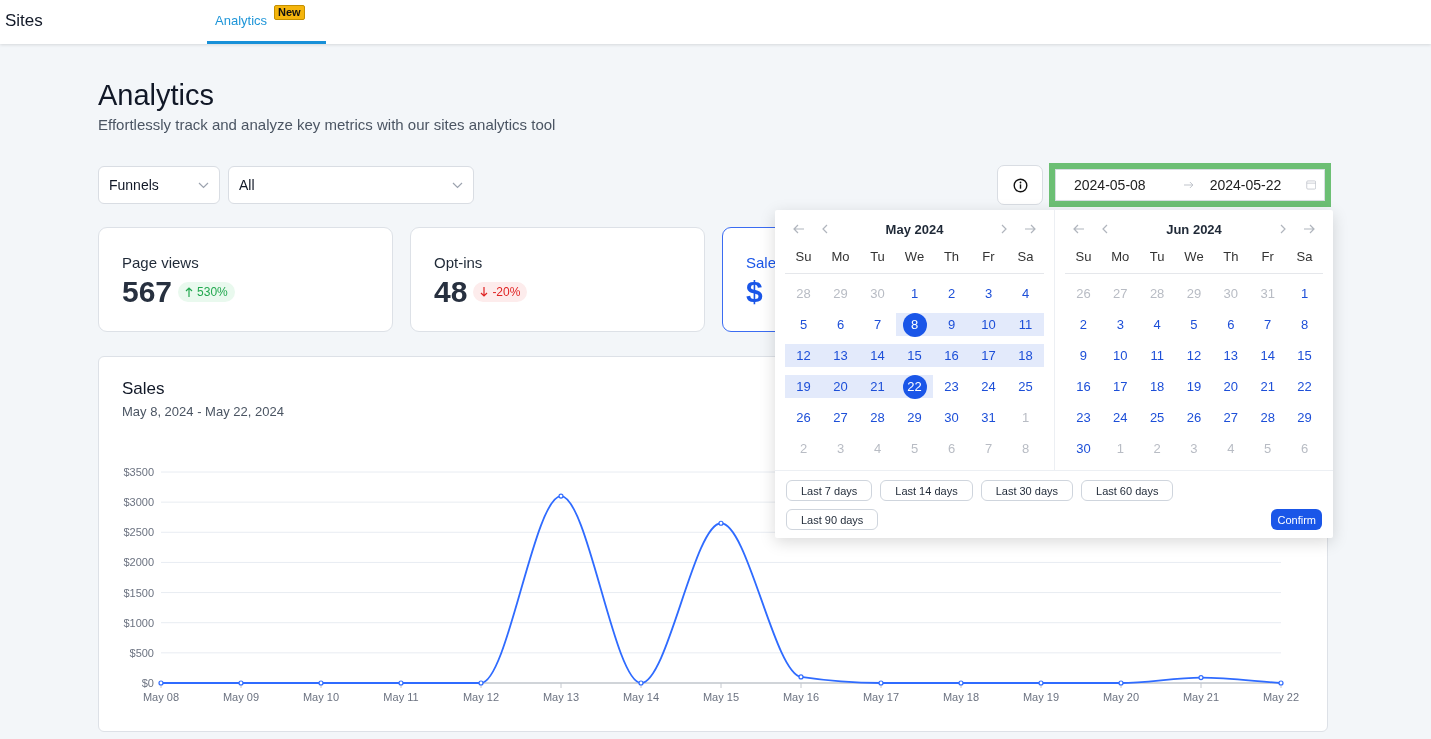 Image resolution: width=1431 pixels, height=739 pixels. Describe the element at coordinates (500, 292) in the screenshot. I see `change-badge: -20%` at that location.